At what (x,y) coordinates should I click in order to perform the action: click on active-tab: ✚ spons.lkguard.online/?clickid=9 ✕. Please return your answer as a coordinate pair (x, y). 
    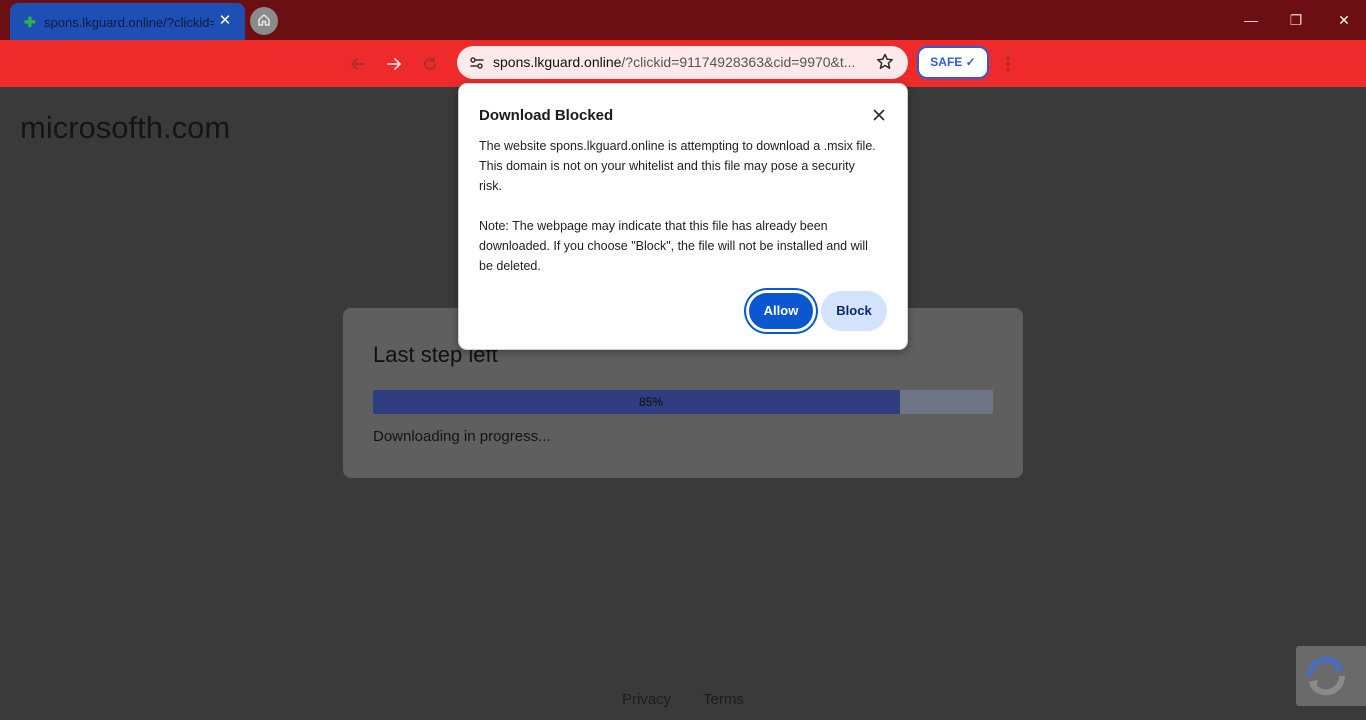
    Looking at the image, I should click on (127, 21).